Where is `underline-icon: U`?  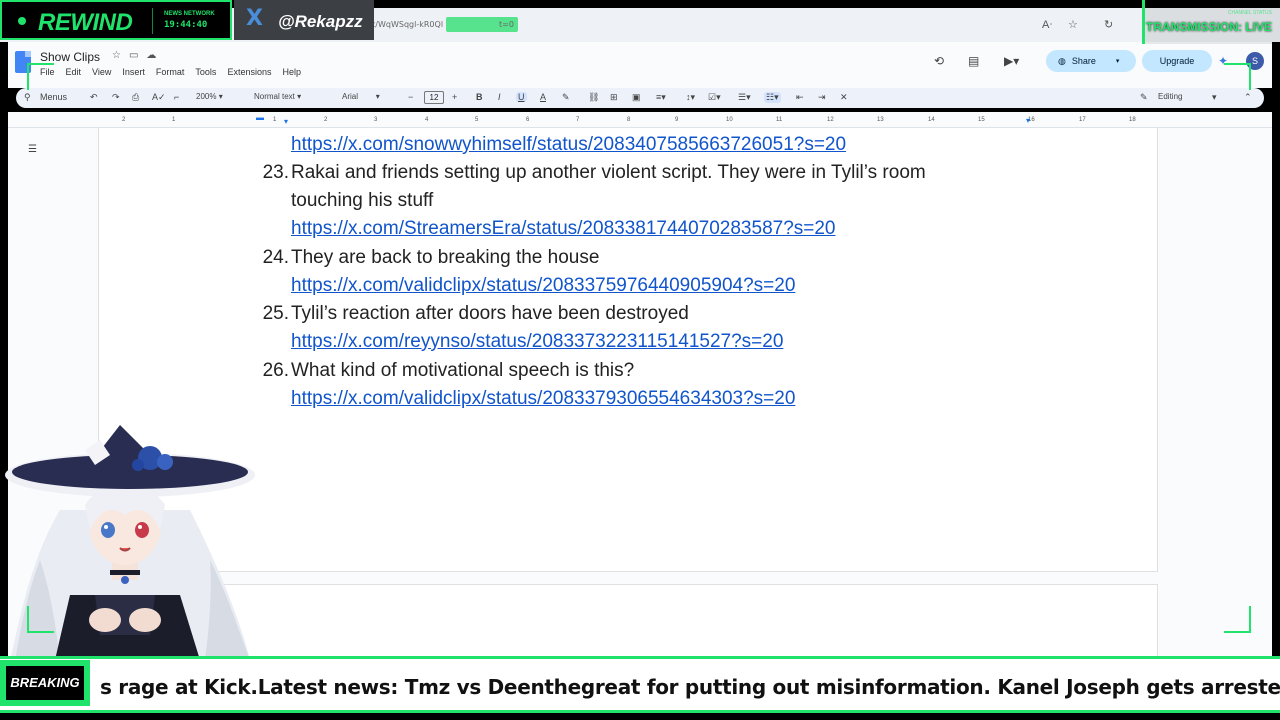
underline-icon: U is located at coordinates (521, 97).